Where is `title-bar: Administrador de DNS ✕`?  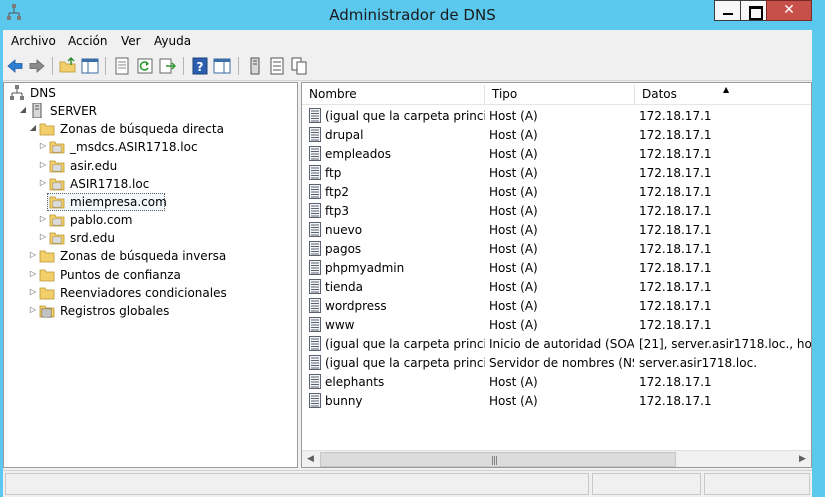 title-bar: Administrador de DNS ✕ is located at coordinates (412, 15).